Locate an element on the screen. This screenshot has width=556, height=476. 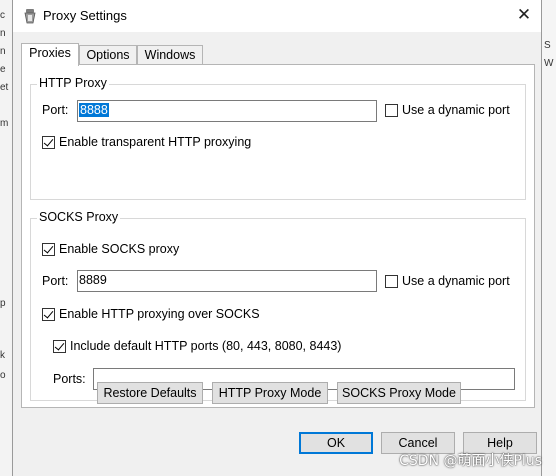
background-text: o is located at coordinates (3, 375).